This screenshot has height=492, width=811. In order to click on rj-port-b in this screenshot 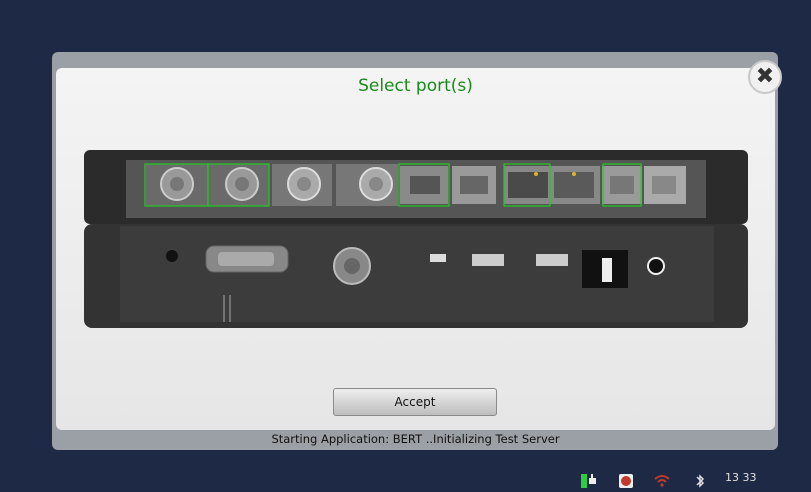, I will do `click(665, 185)`.